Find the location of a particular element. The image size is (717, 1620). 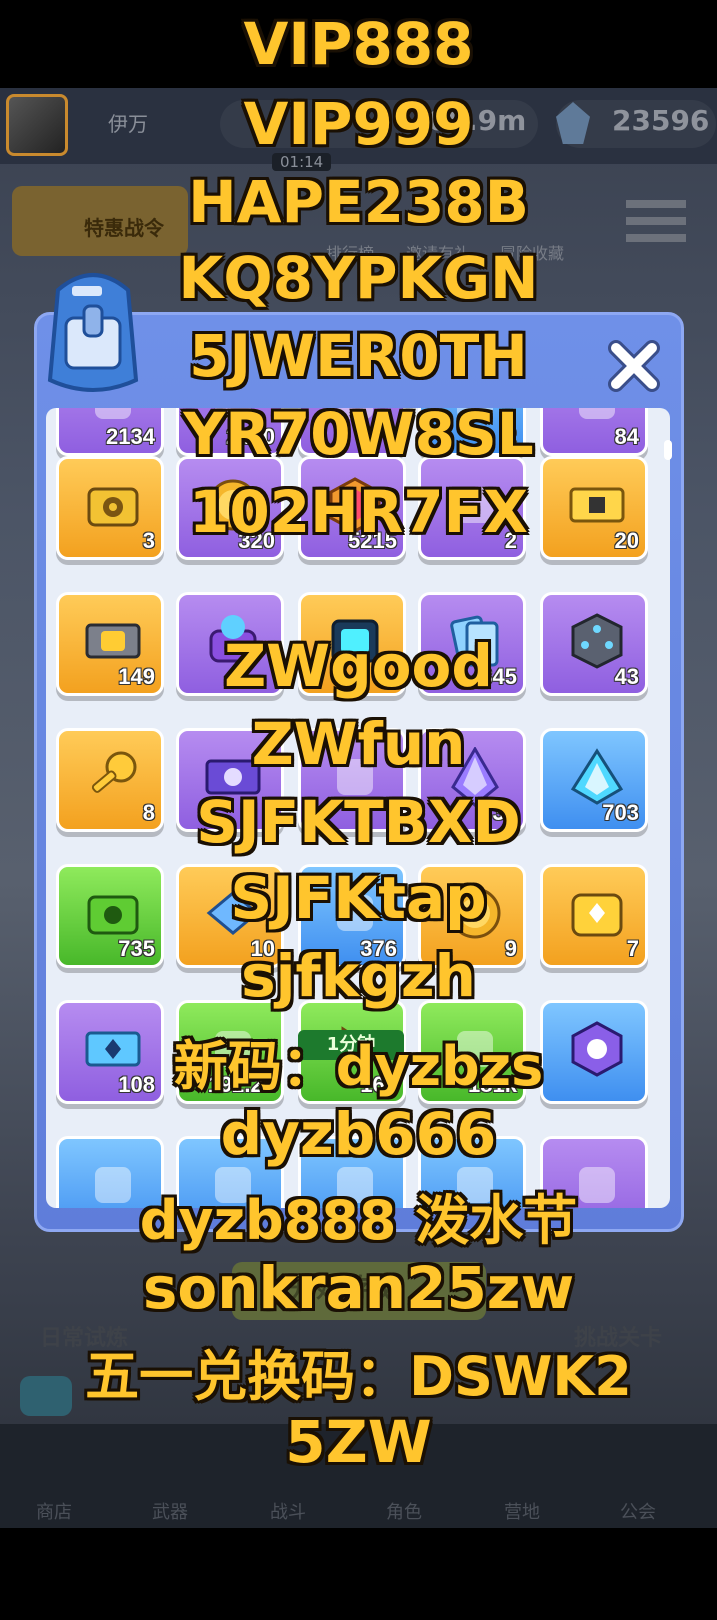

redeem-code-line: sonkran25zw is located at coordinates (358, 1288).